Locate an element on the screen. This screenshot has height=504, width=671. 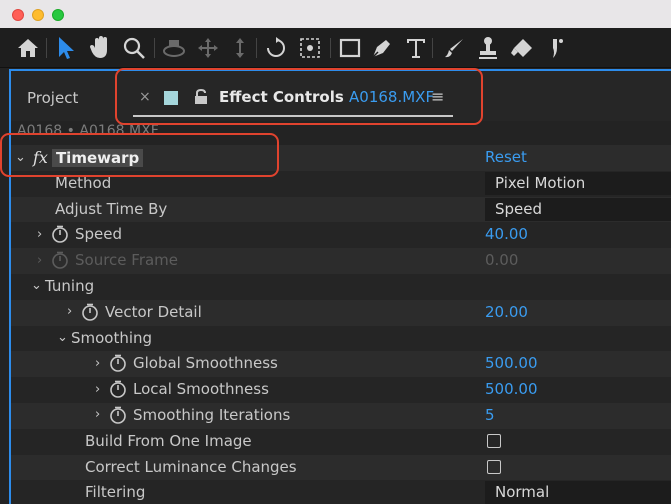
local-smoothness-value: 500.00 is located at coordinates (511, 389).